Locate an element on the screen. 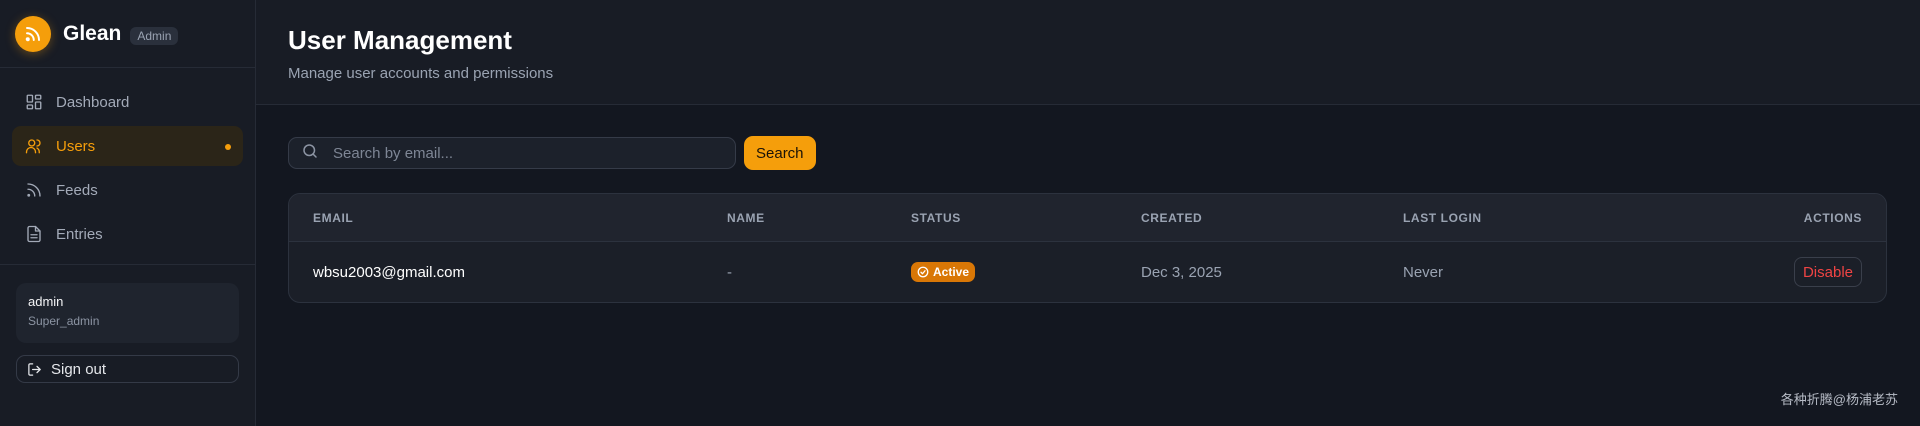  page-title: User Management is located at coordinates (400, 40).